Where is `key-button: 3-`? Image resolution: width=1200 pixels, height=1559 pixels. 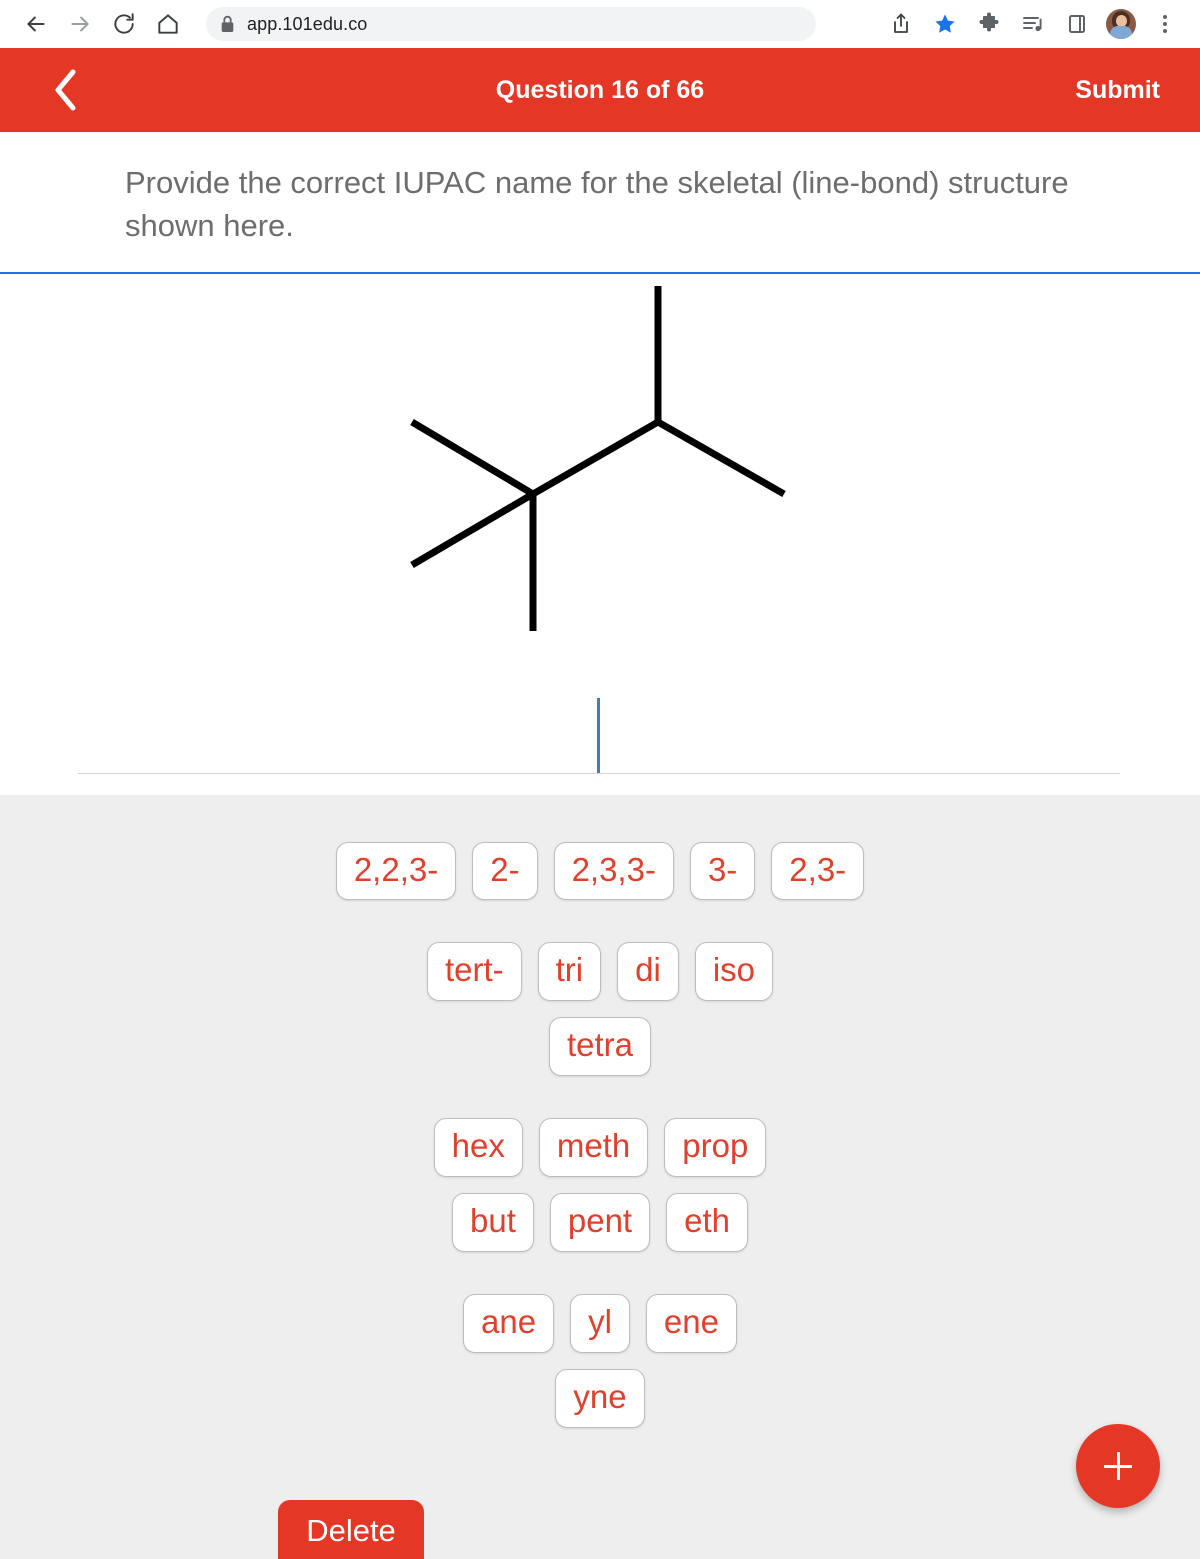
key-button: 3- is located at coordinates (722, 871).